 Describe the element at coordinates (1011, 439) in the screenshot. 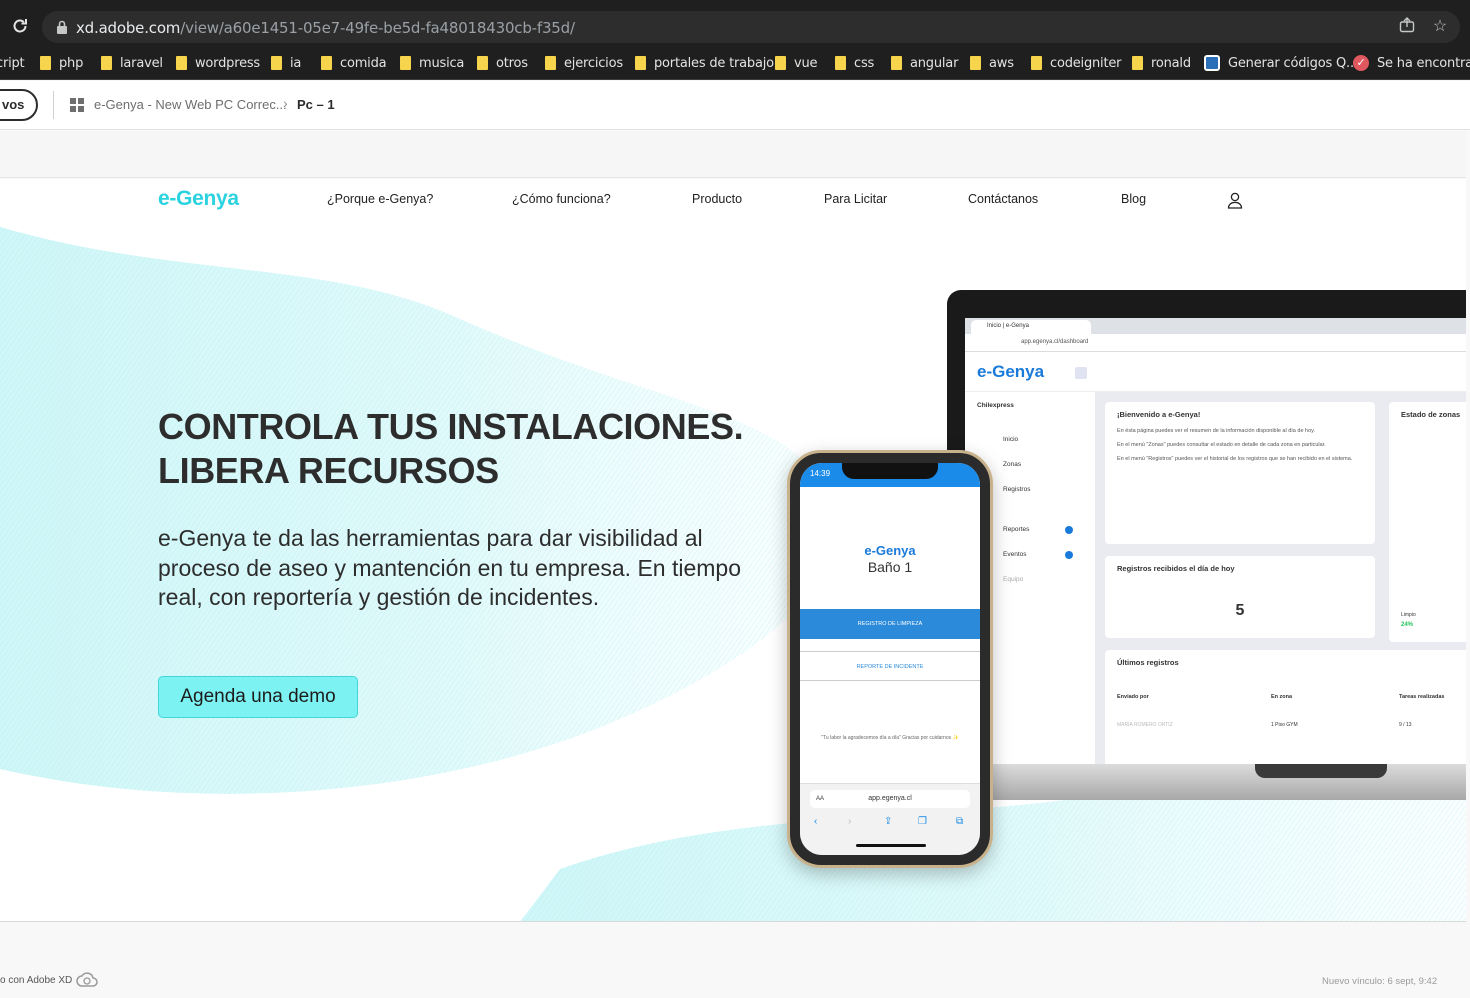

I see `mock-menu-inicio: Inicio` at that location.